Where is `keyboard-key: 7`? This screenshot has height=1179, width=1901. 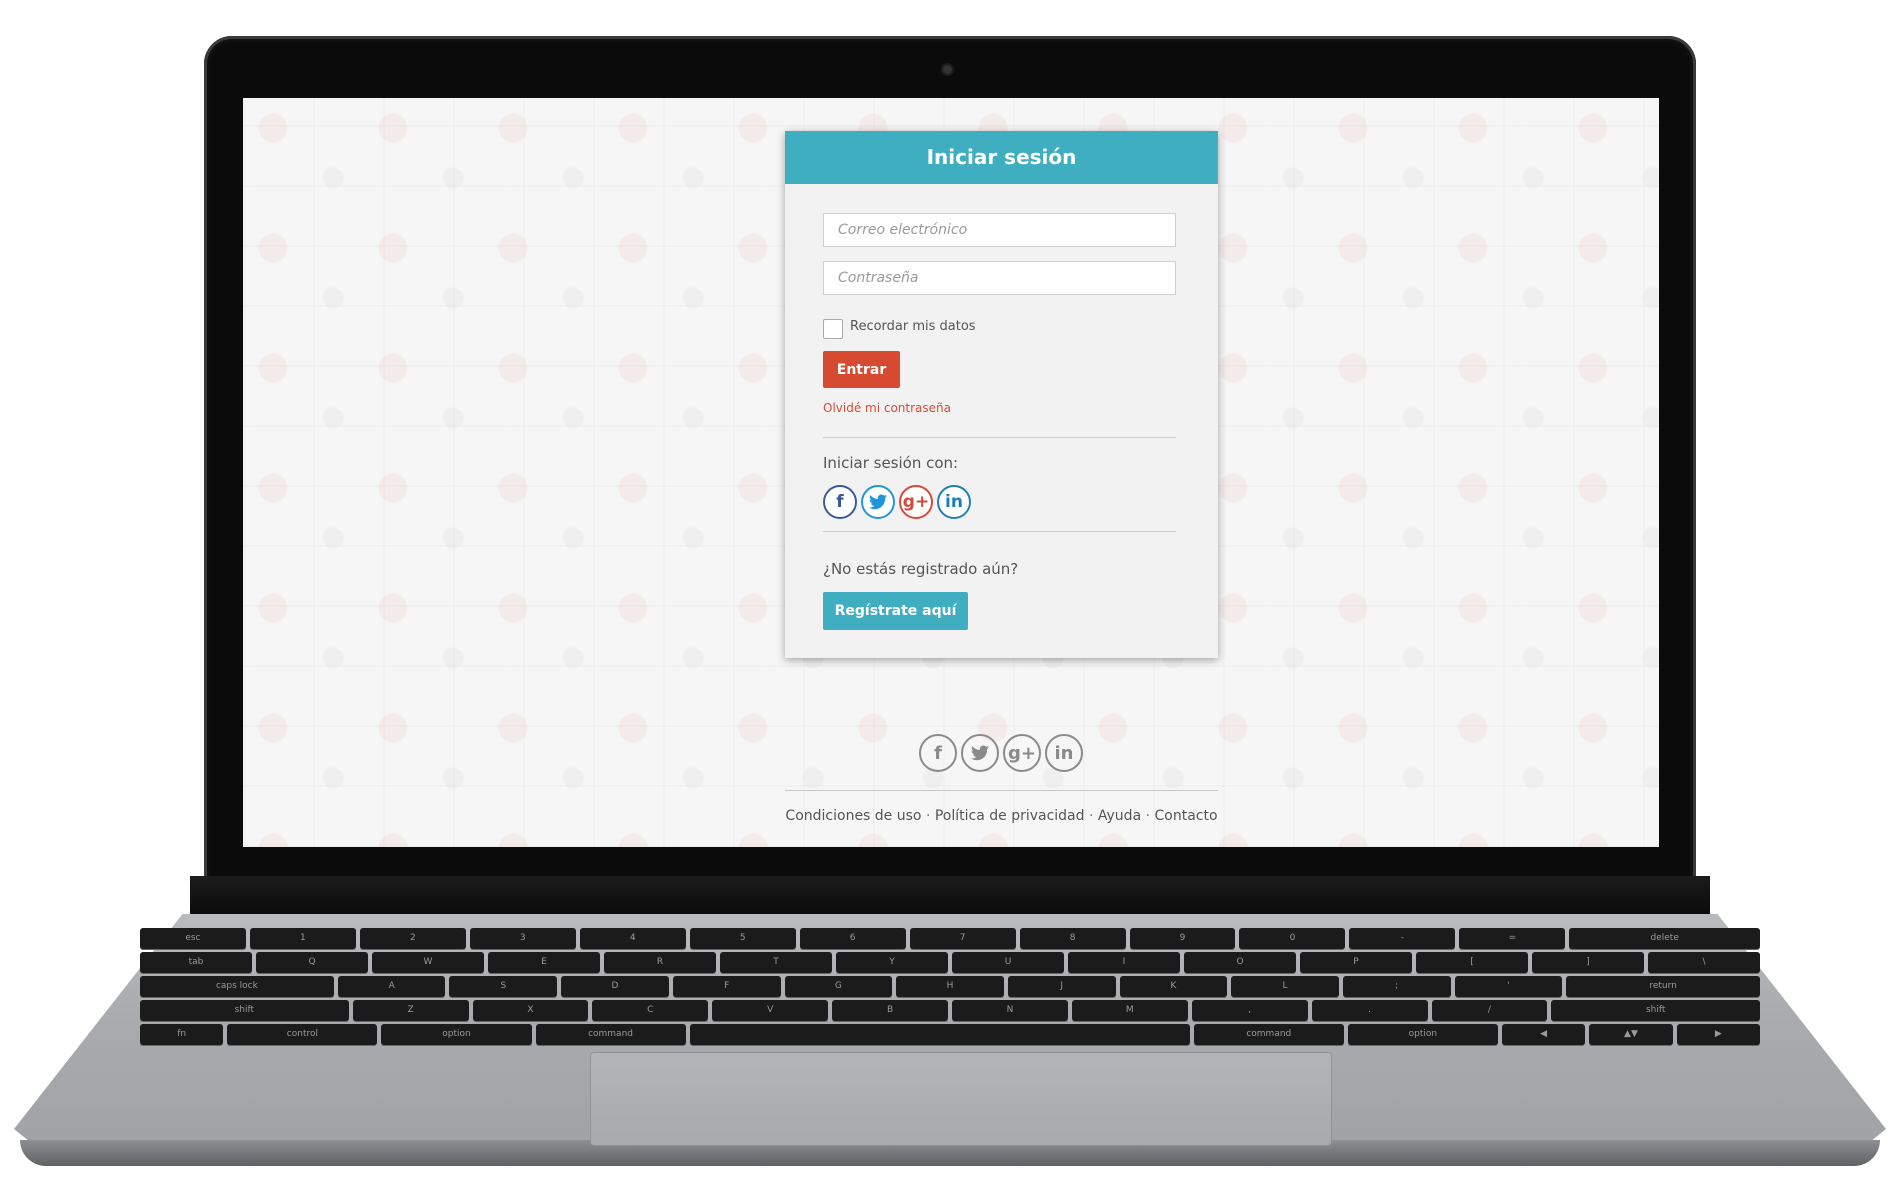
keyboard-key: 7 is located at coordinates (962, 938).